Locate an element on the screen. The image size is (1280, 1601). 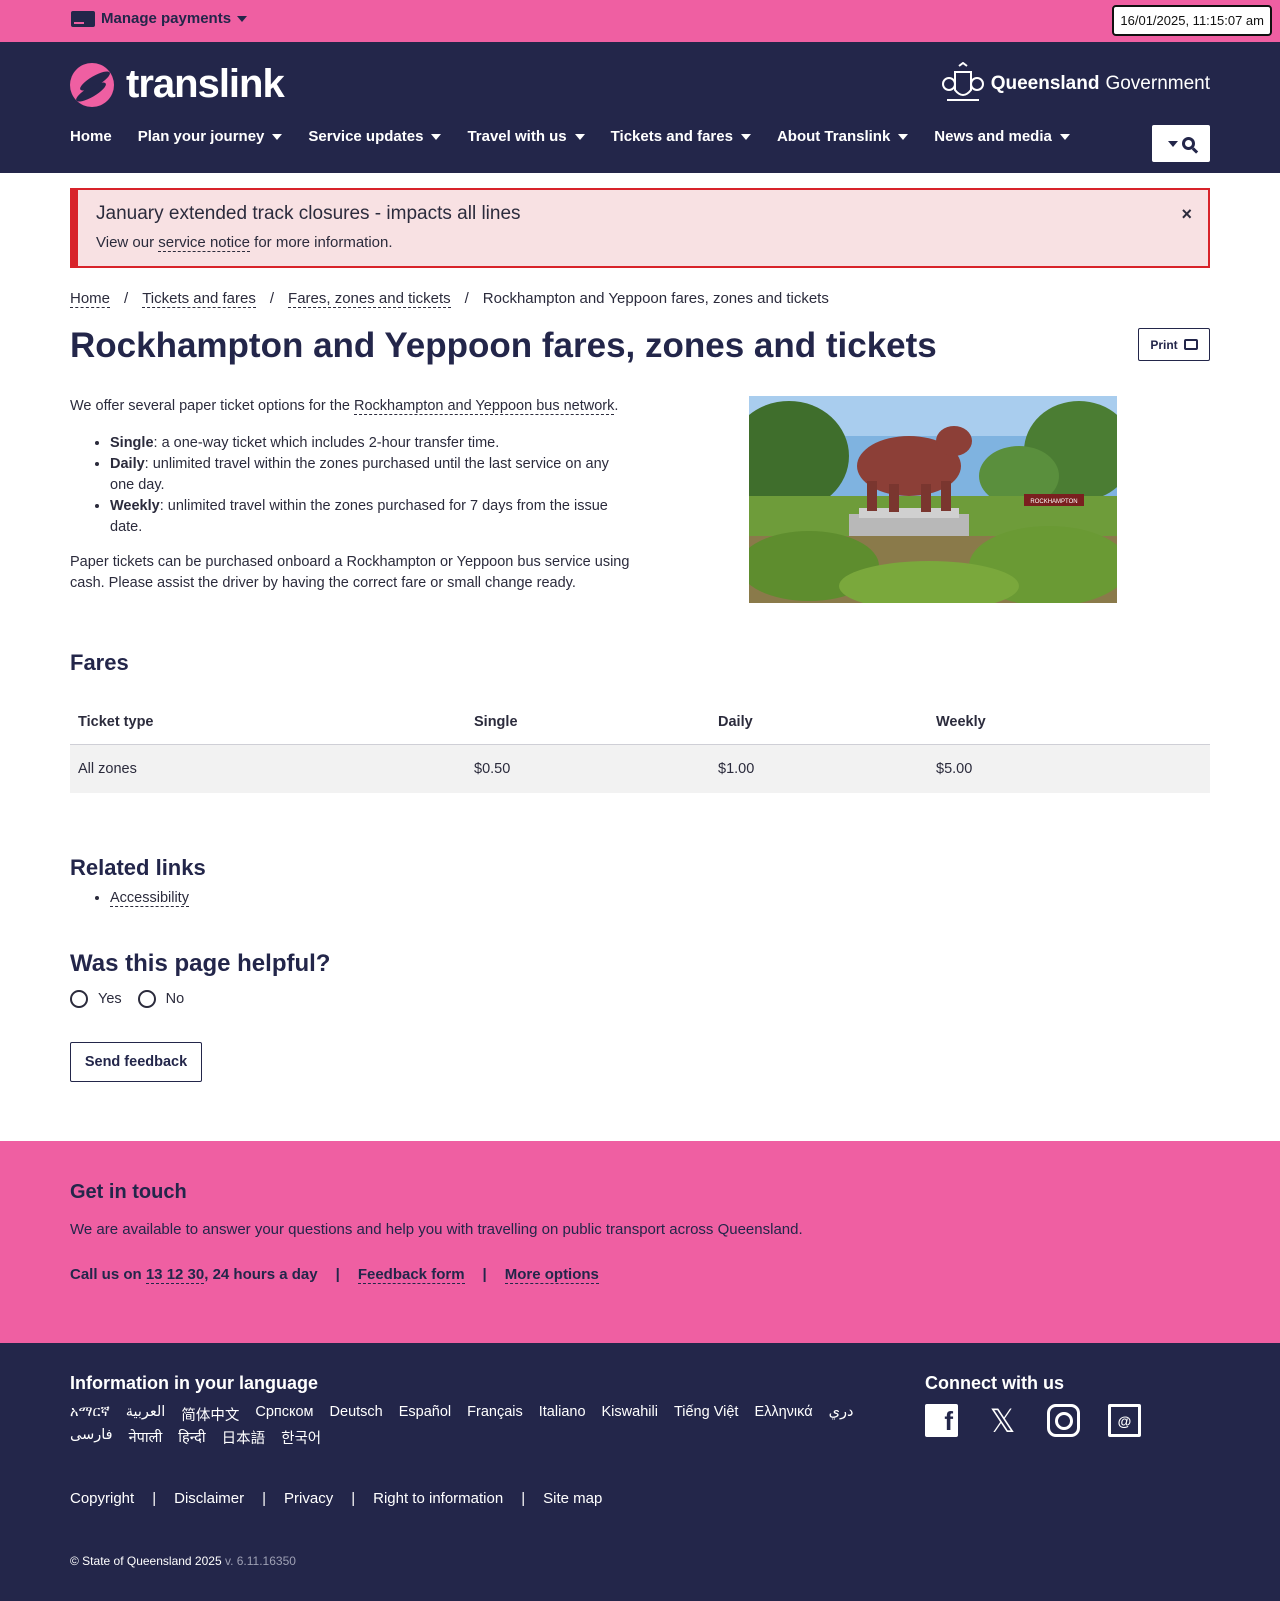
language-link: فارسی is located at coordinates (91, 1437).